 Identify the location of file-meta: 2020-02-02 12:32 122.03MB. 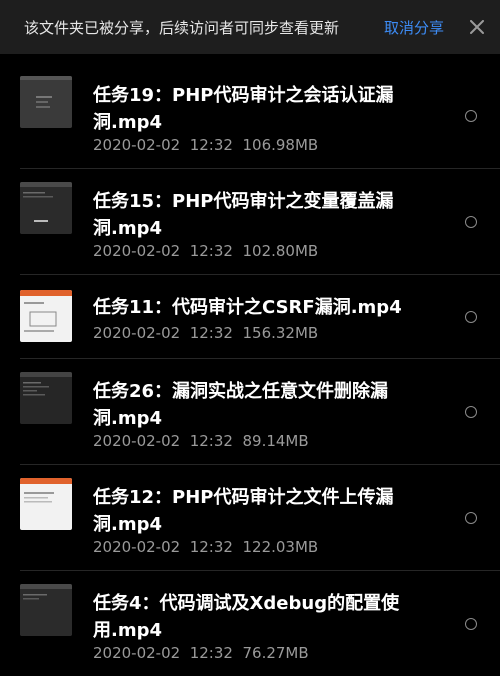
(205, 547).